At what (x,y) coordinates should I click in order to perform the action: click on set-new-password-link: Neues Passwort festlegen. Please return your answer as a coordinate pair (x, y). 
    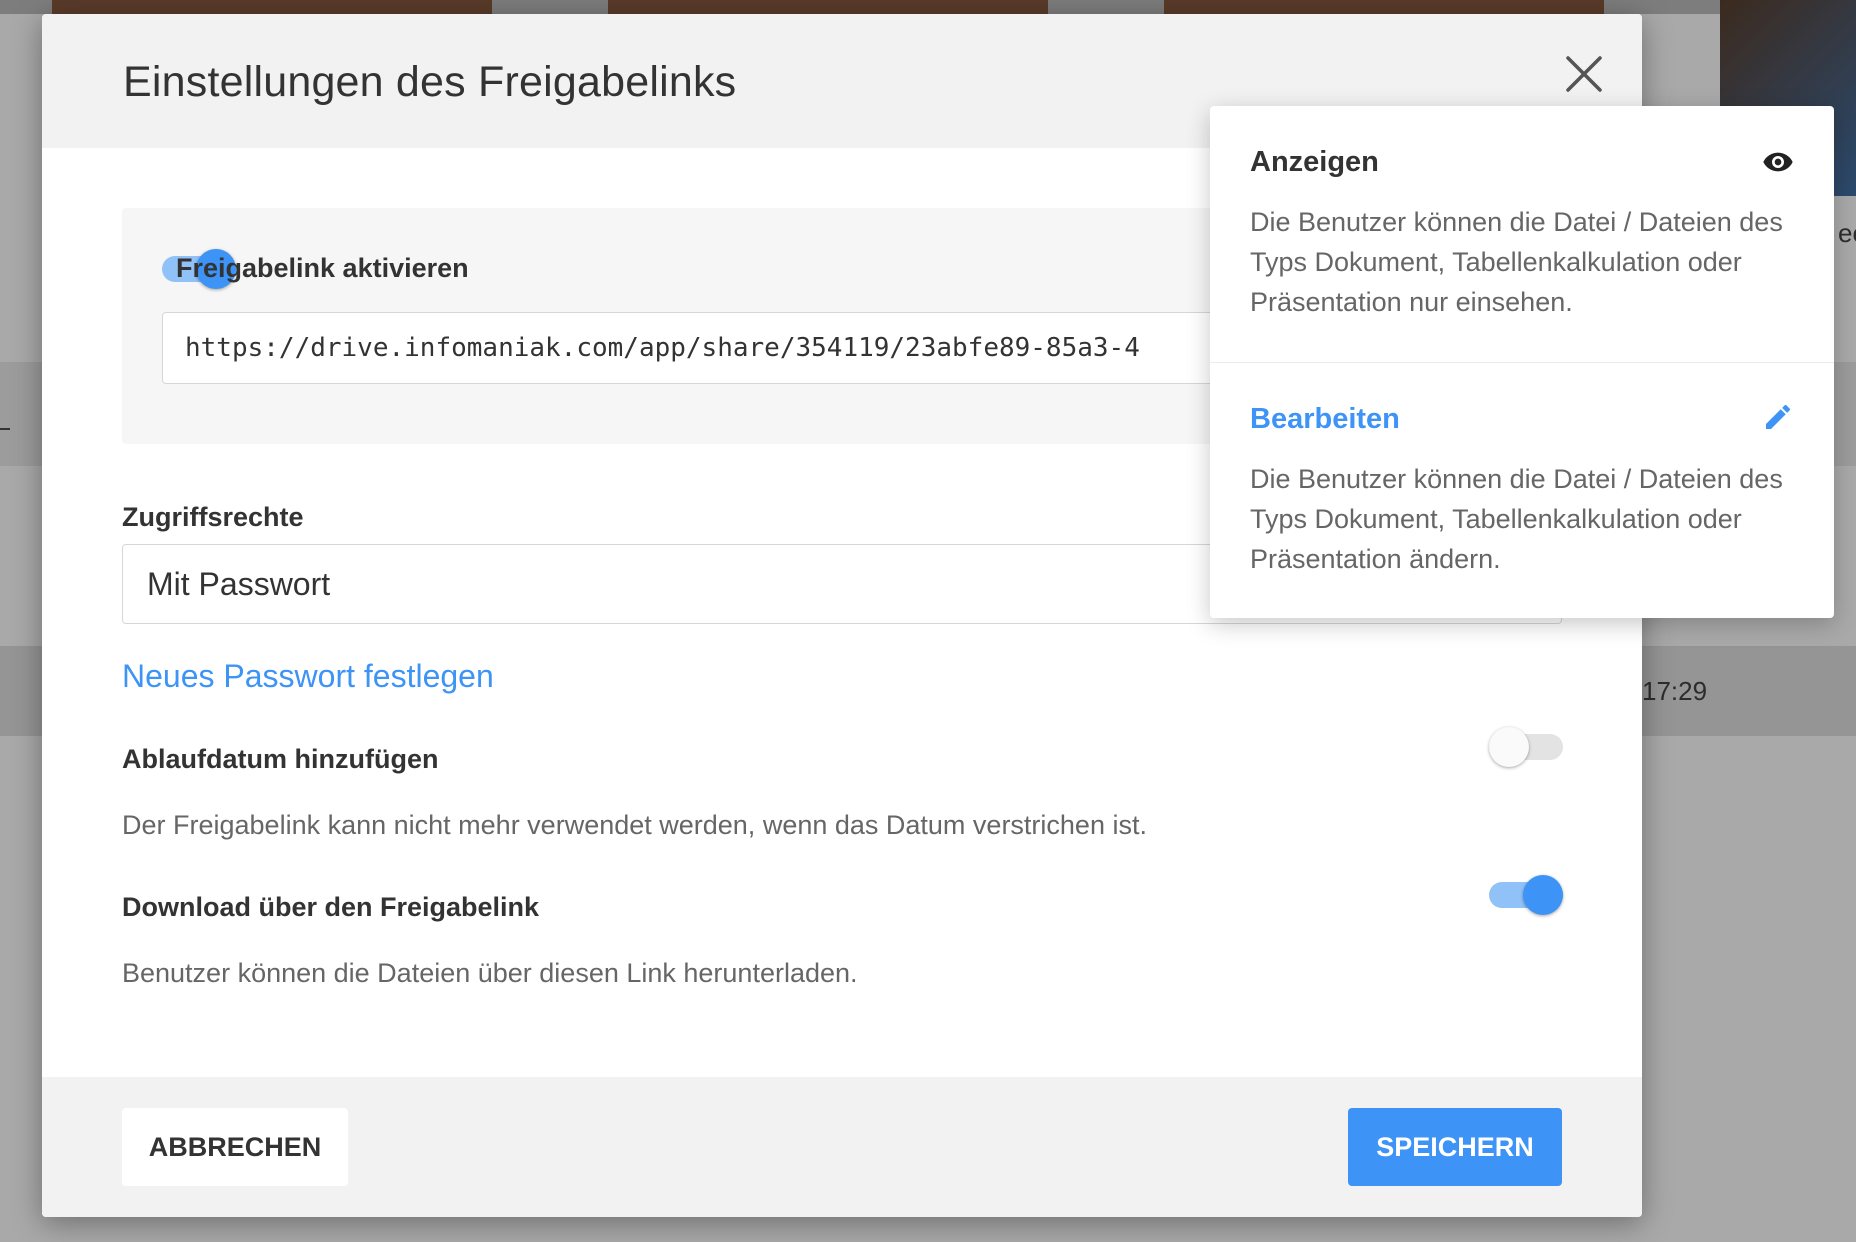
    Looking at the image, I should click on (308, 676).